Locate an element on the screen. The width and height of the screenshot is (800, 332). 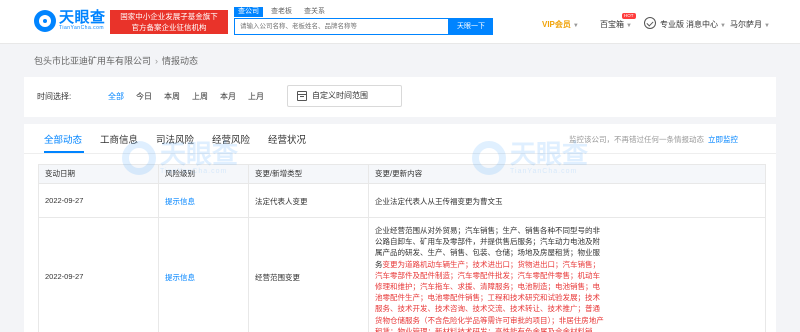
gov-badge-line1: 国家中小企业发展子基金旗下 is located at coordinates (169, 16).